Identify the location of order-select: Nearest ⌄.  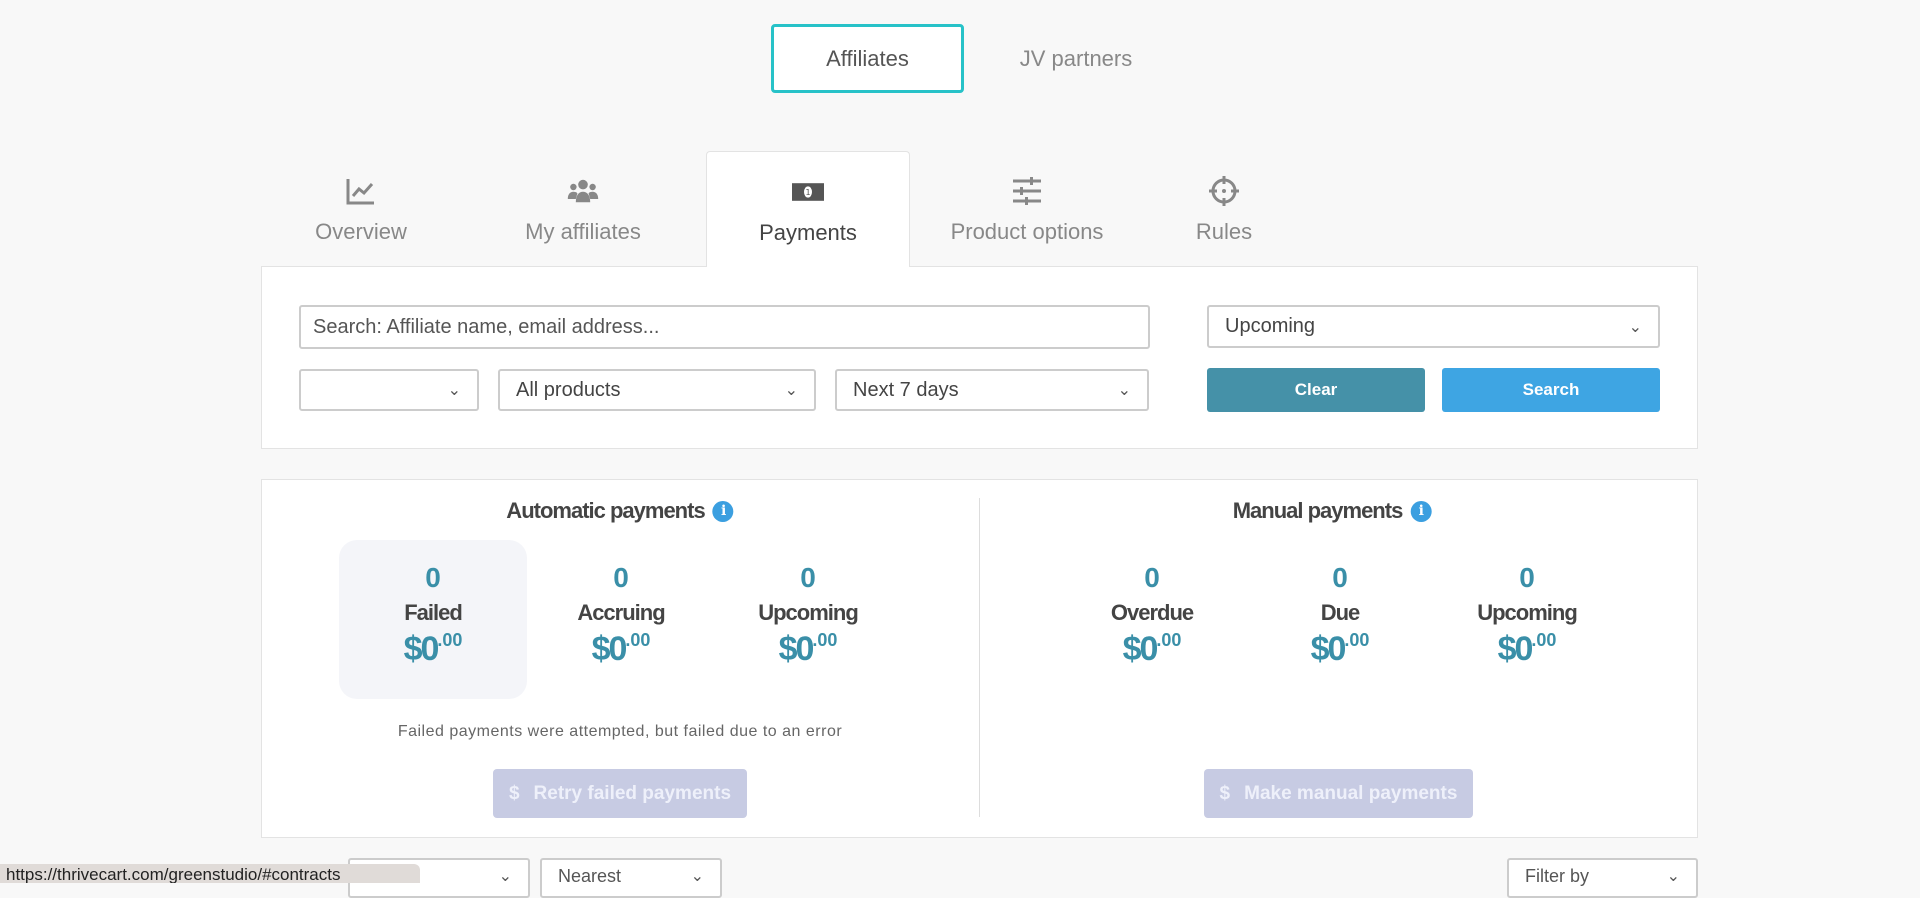
(631, 878).